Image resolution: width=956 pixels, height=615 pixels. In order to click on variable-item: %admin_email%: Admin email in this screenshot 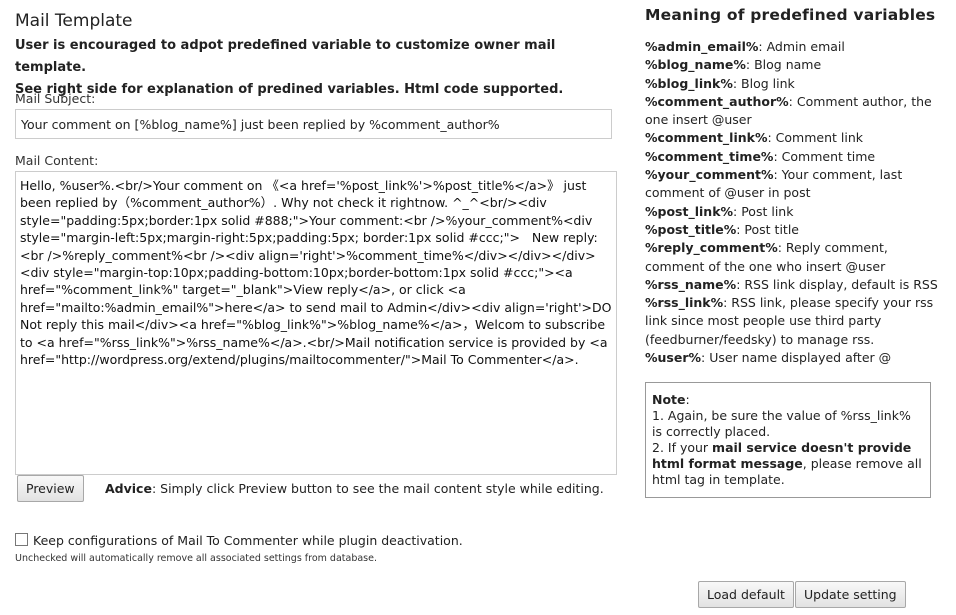, I will do `click(795, 47)`.